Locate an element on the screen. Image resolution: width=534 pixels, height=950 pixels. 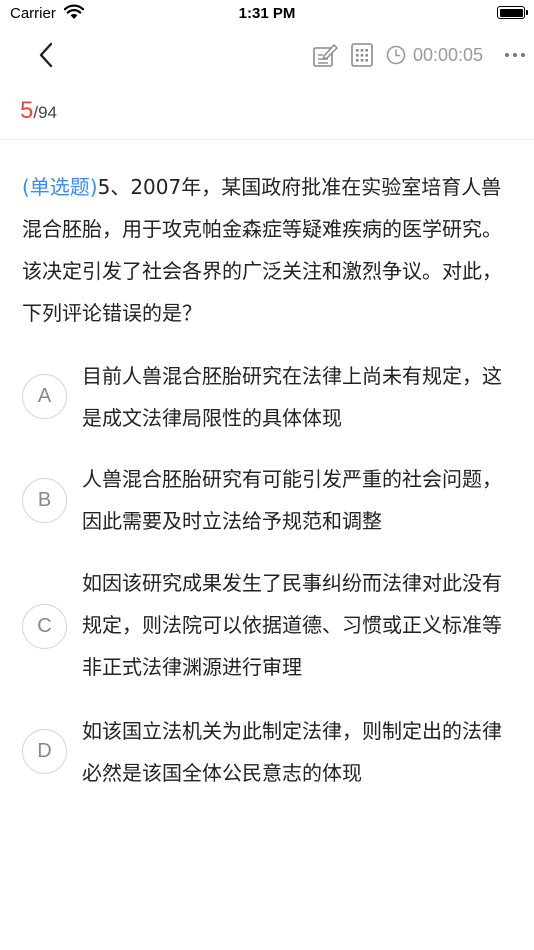
status-time: 1:31 PM is located at coordinates (267, 13).